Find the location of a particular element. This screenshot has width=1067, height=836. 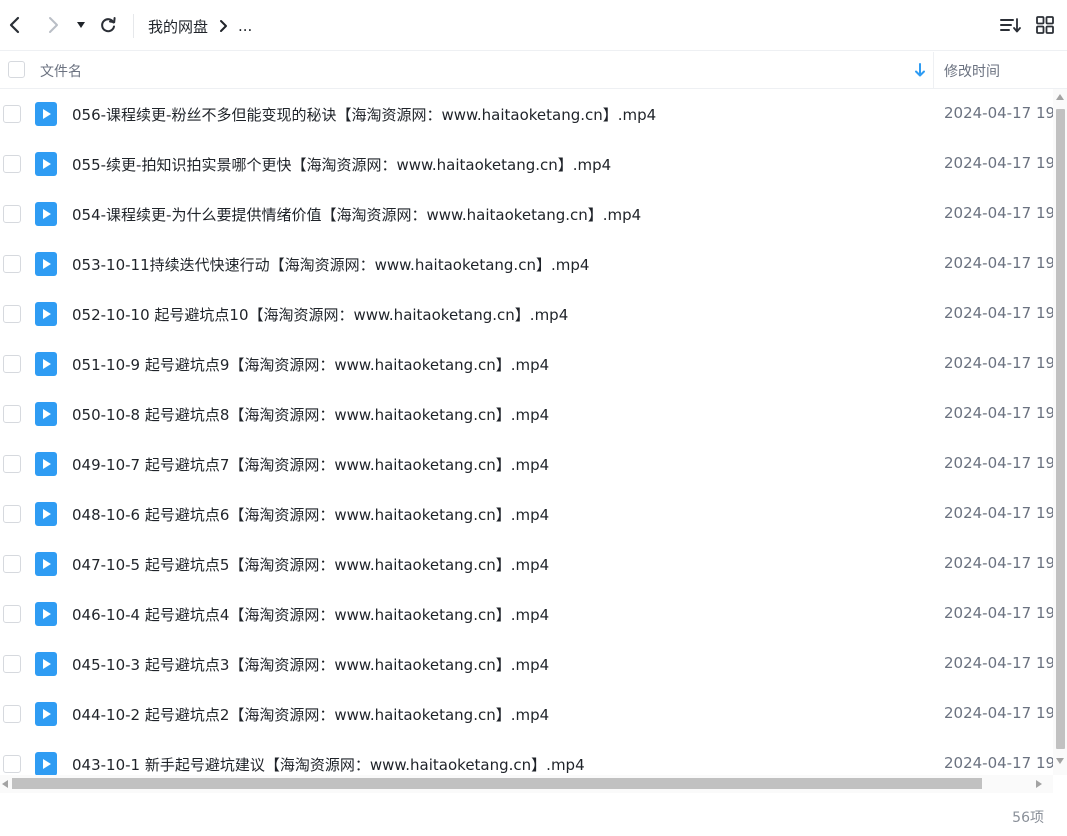

chevron-right-icon is located at coordinates (223, 26).